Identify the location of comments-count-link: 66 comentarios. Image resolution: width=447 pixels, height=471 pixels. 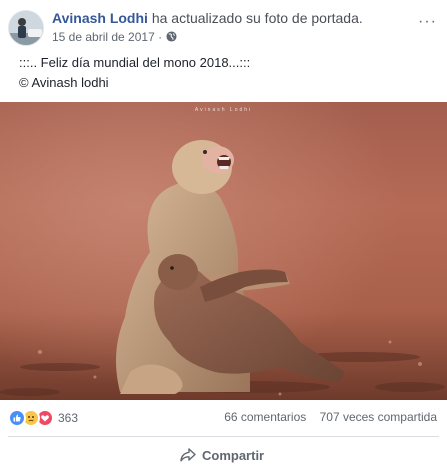
(265, 417).